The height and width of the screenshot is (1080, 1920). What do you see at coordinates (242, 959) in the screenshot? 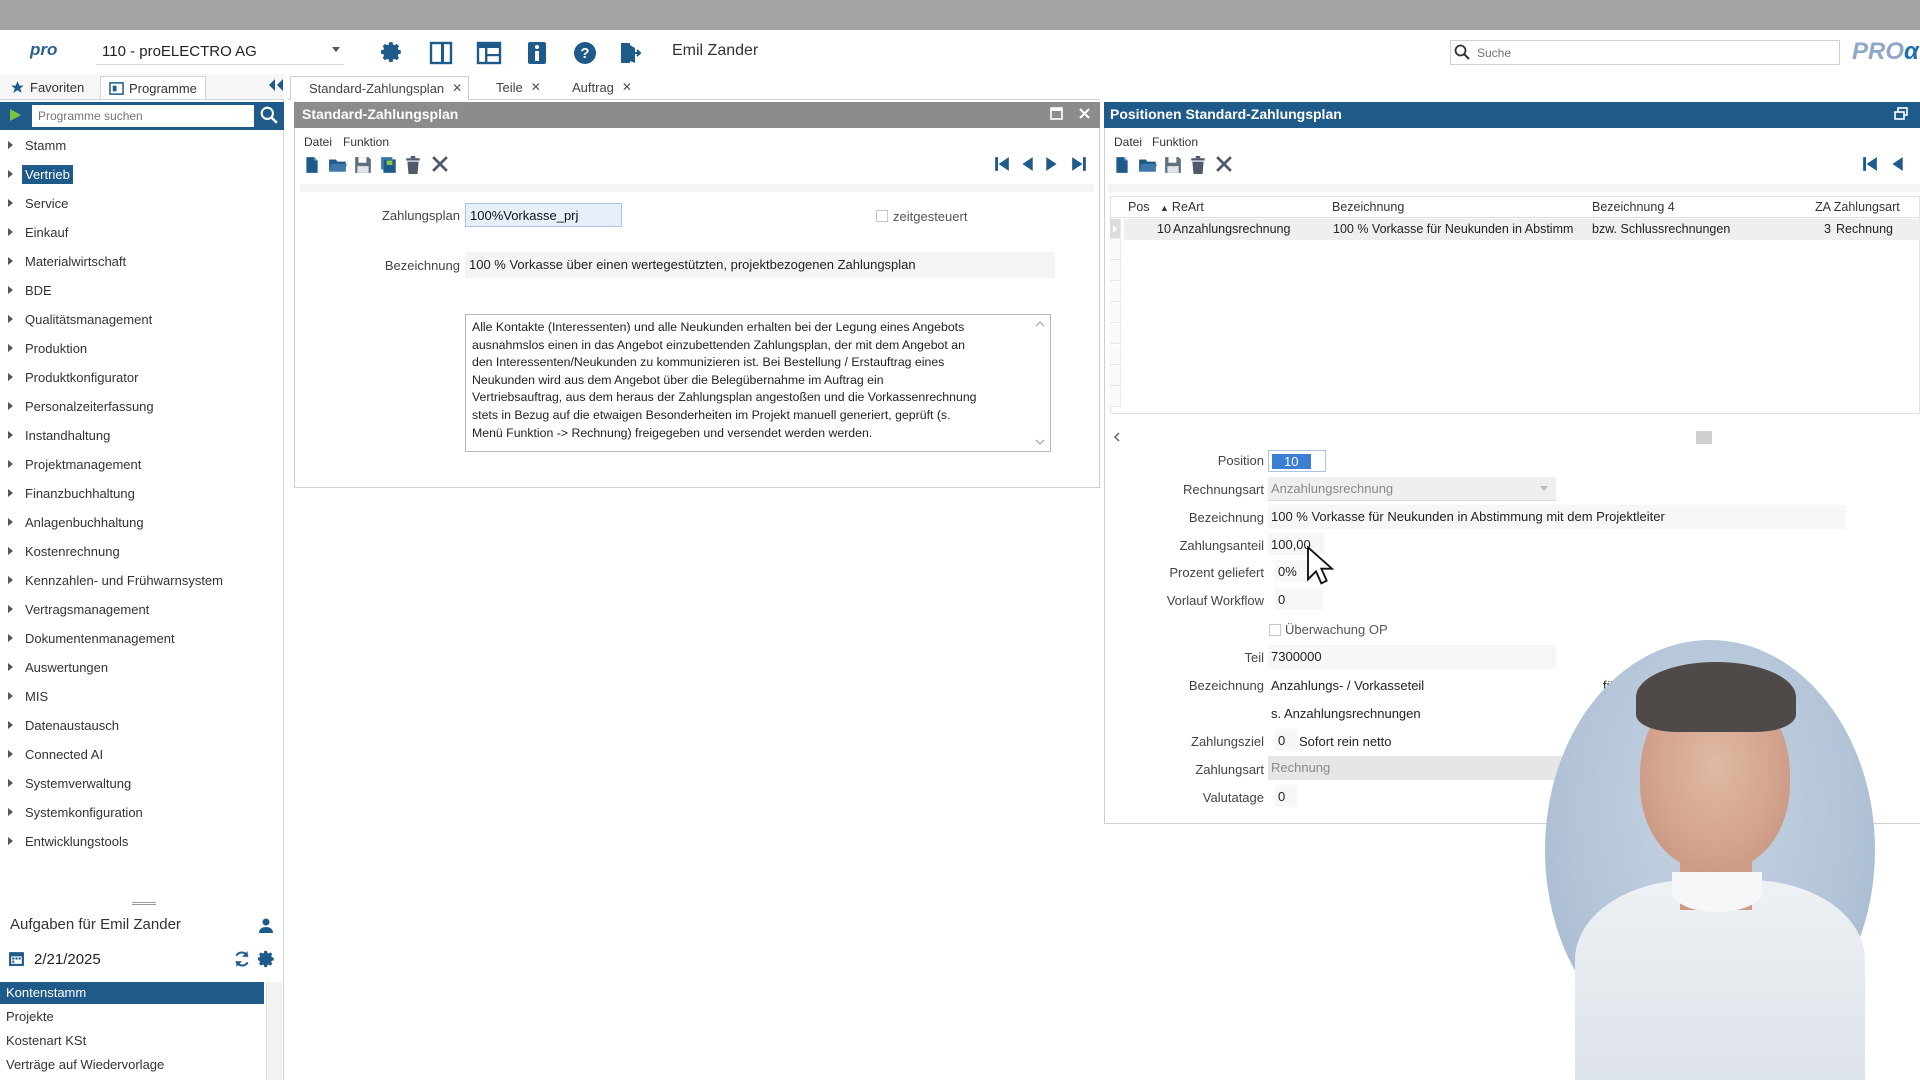
I see `refresh-icon` at bounding box center [242, 959].